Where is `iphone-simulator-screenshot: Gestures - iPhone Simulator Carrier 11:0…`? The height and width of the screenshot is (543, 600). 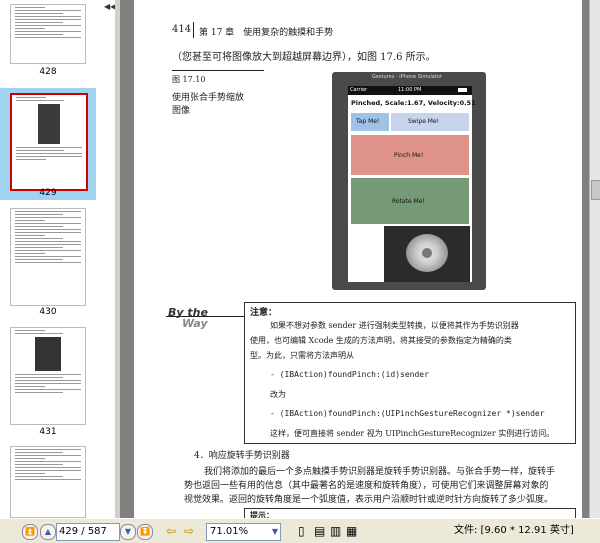 iphone-simulator-screenshot: Gestures - iPhone Simulator Carrier 11:0… is located at coordinates (409, 181).